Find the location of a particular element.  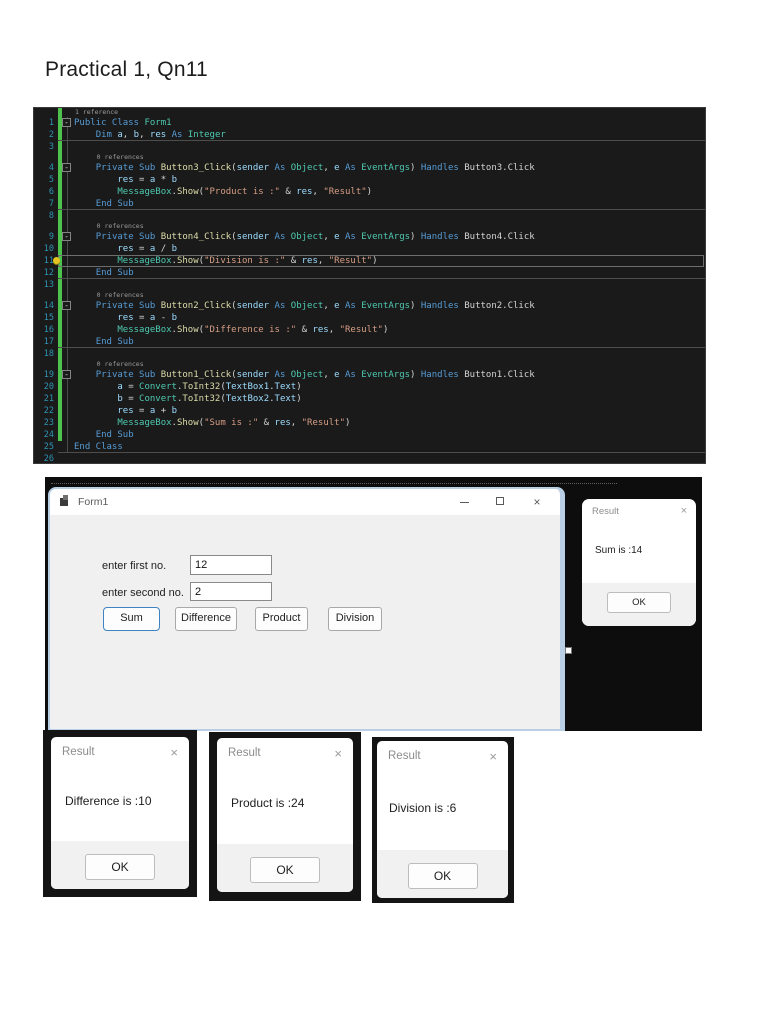

code-line: 20 a = Convert.ToInt32(TextBox1.Text) is located at coordinates (369, 387).